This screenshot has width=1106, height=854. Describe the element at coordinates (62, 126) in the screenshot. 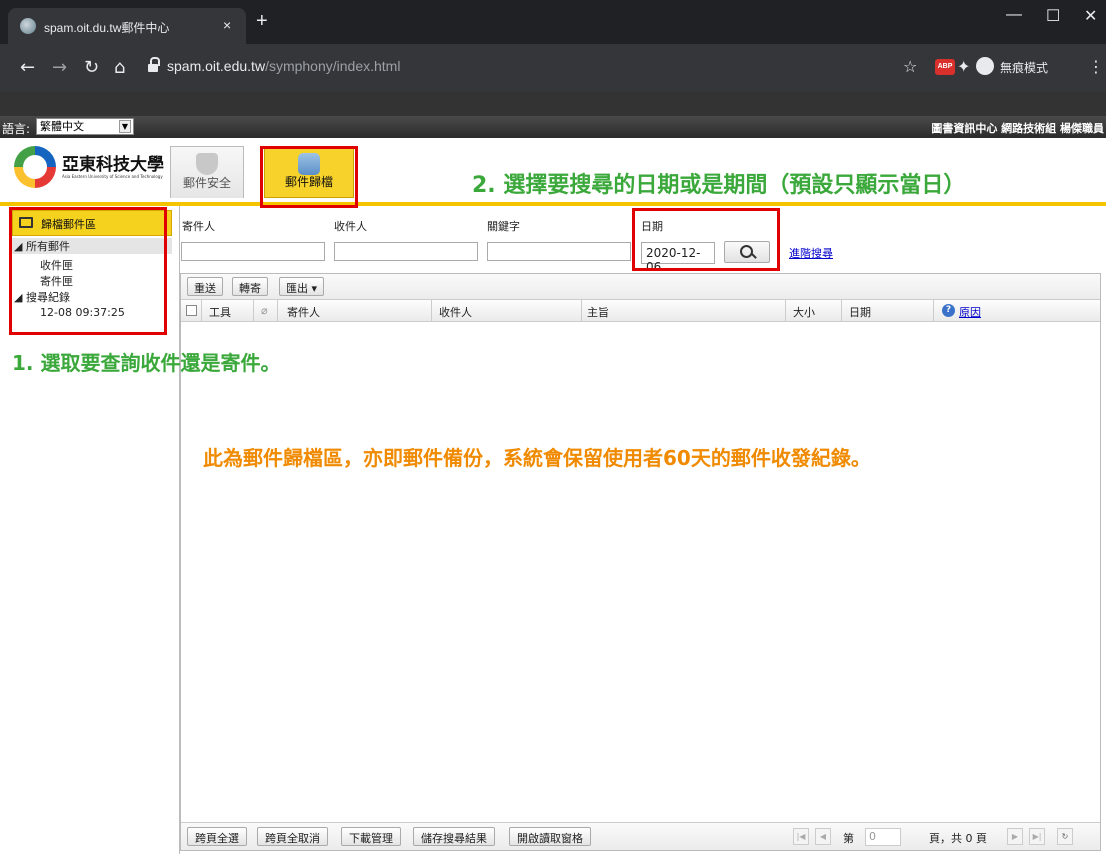

I see `language-value: 繁體中文` at that location.